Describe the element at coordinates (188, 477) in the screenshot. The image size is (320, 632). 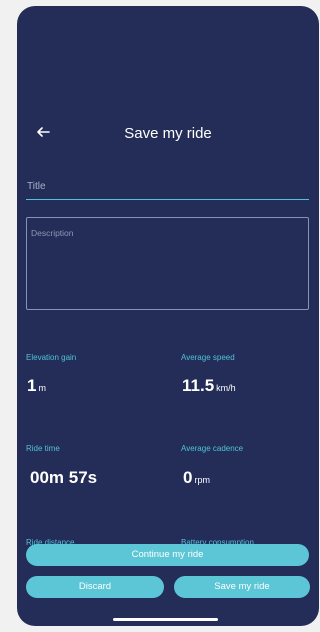
I see `average-cadence-number: 0` at that location.